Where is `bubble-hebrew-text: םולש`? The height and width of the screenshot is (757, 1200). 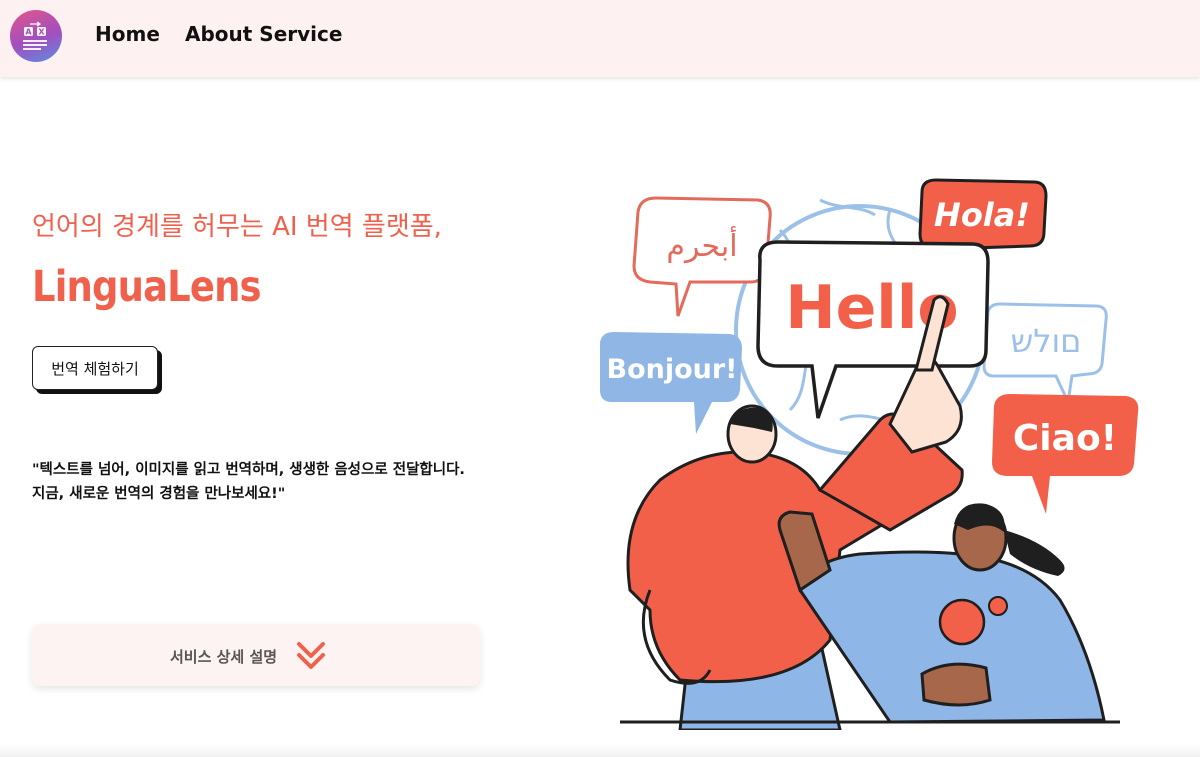
bubble-hebrew-text: םולש is located at coordinates (1046, 341).